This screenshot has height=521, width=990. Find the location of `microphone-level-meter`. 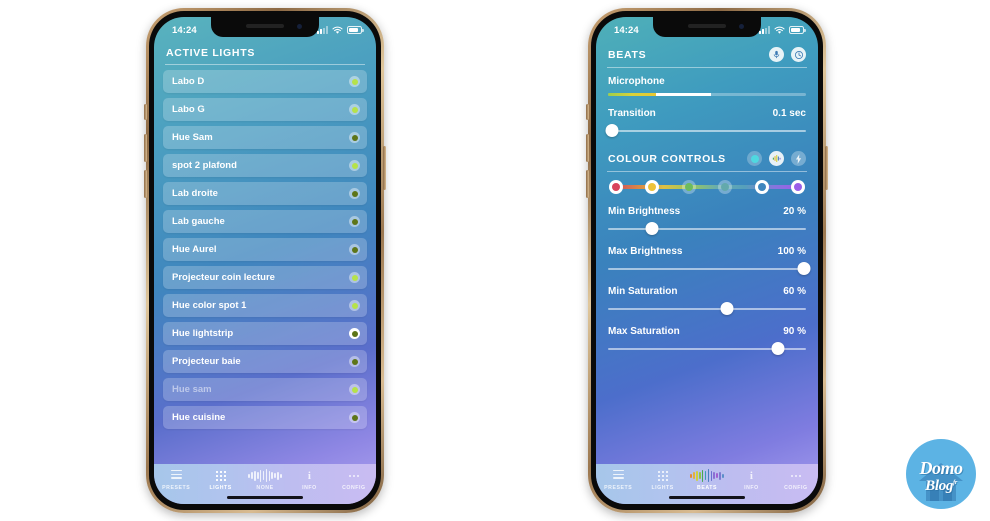

microphone-level-meter is located at coordinates (707, 94).